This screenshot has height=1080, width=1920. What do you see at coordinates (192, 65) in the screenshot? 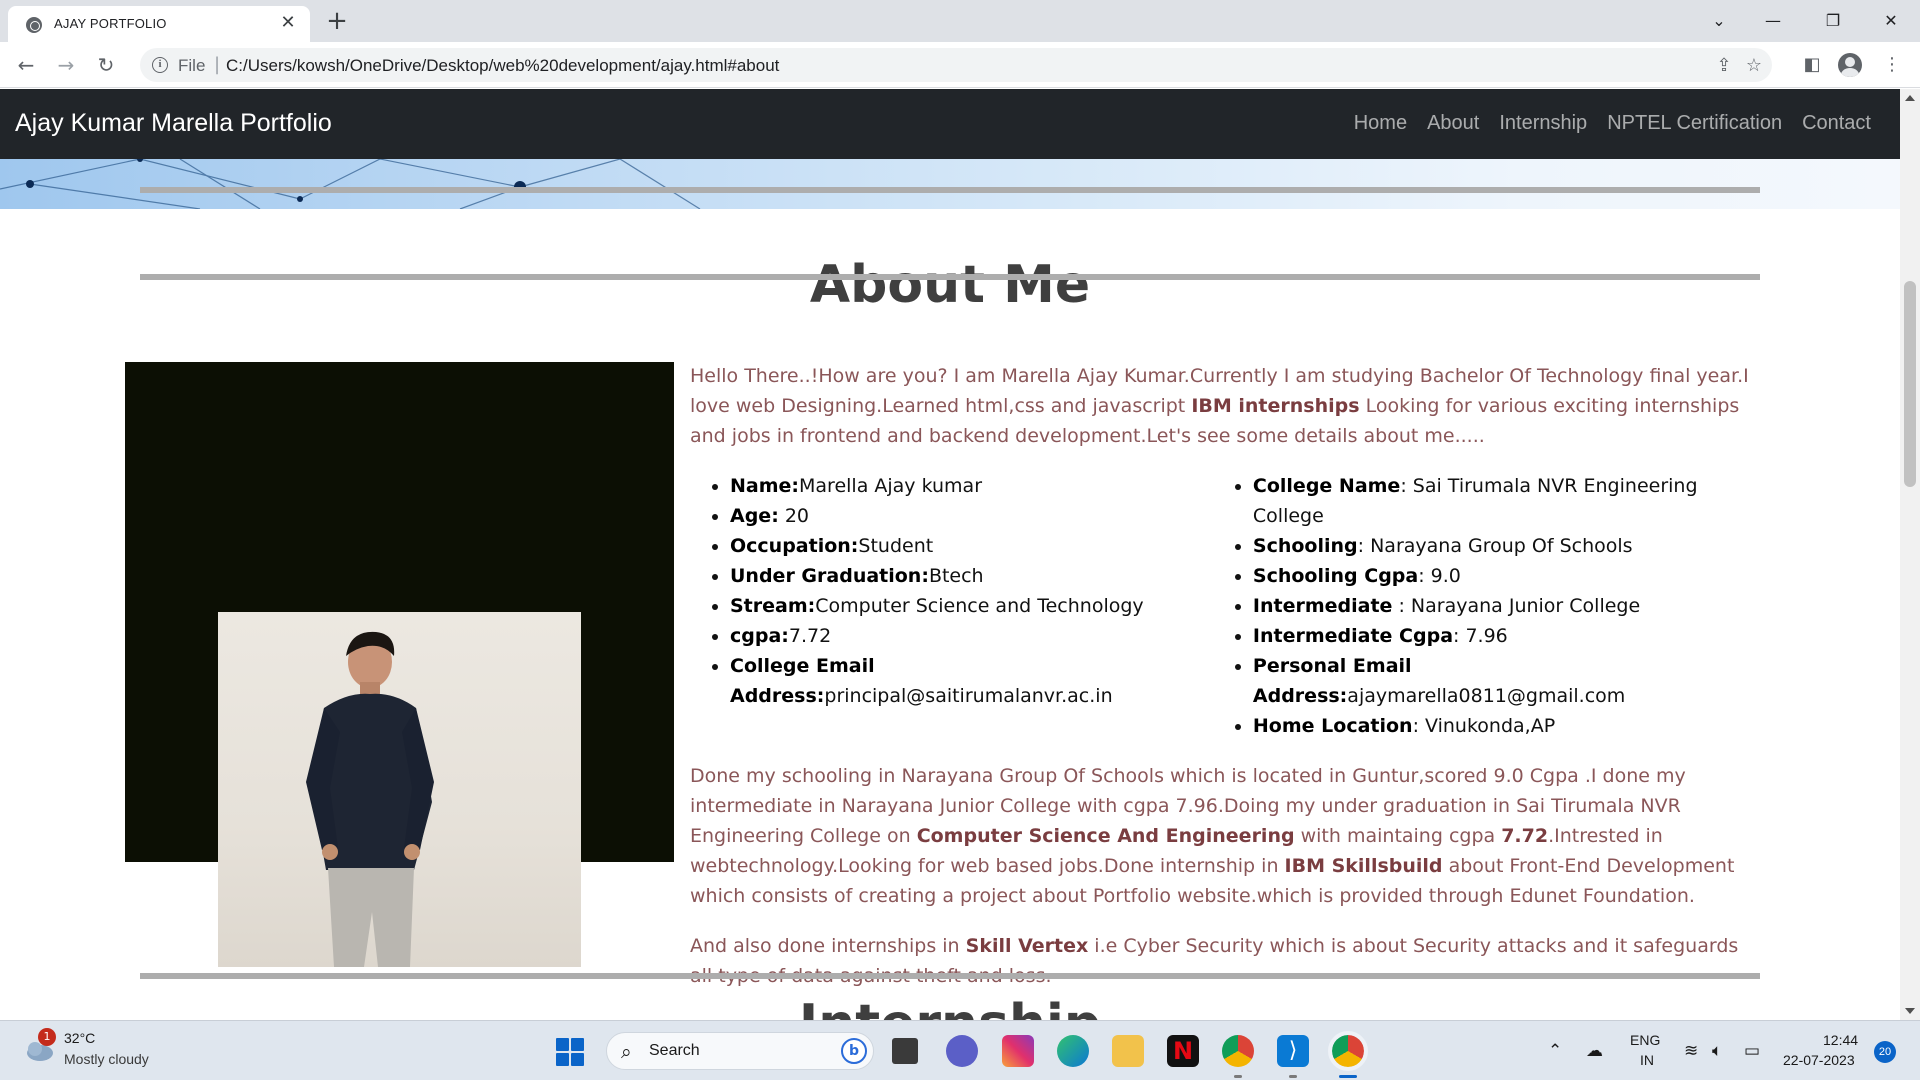
I see `url-scheme-label: File` at bounding box center [192, 65].